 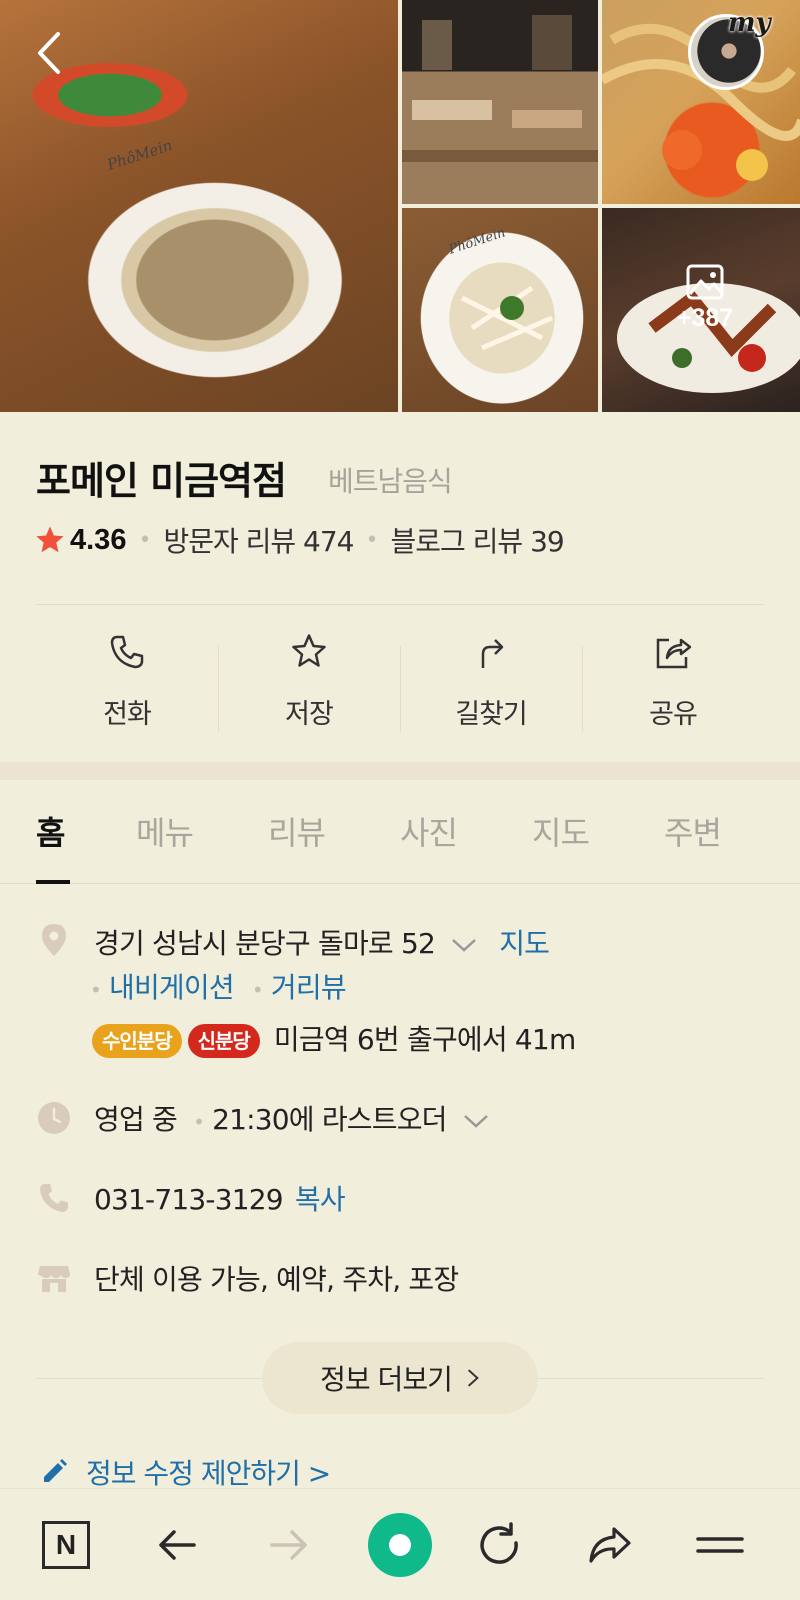 What do you see at coordinates (390, 481) in the screenshot?
I see `place-category: 베트남음식` at bounding box center [390, 481].